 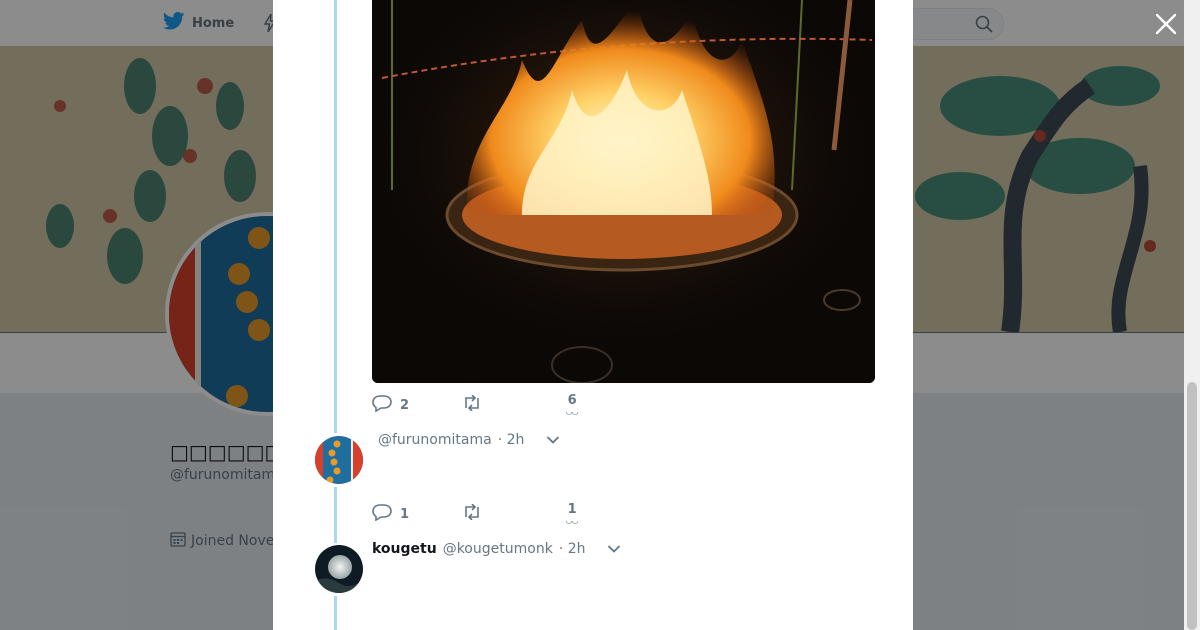 What do you see at coordinates (405, 514) in the screenshot?
I see `reply-count: 1` at bounding box center [405, 514].